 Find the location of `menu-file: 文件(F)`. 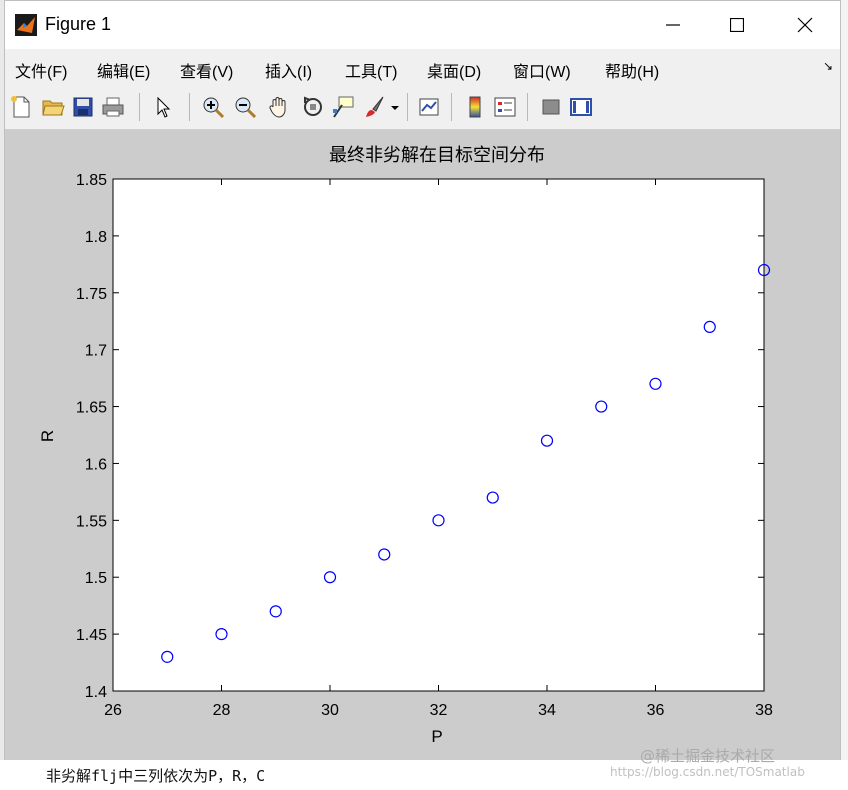

menu-file: 文件(F) is located at coordinates (41, 70).